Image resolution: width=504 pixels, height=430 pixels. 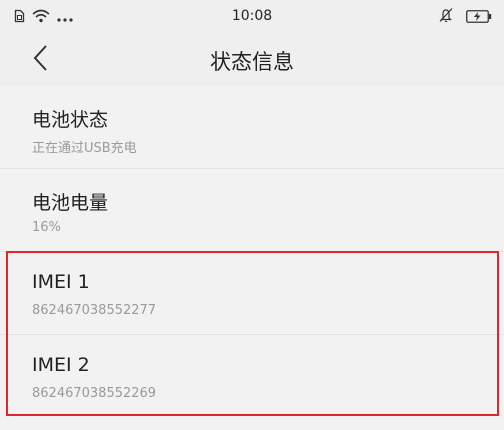 I want to click on list-item-subtitle: 862467038552269, so click(x=94, y=393).